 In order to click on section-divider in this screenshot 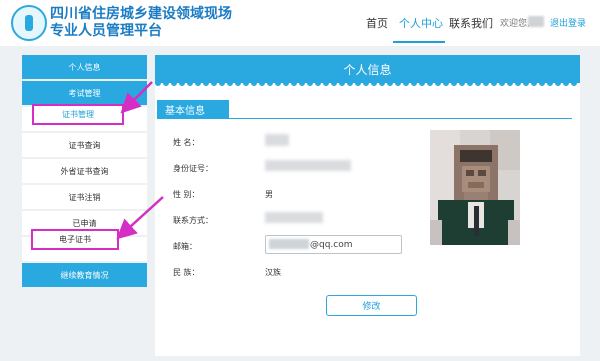, I will do `click(364, 118)`.